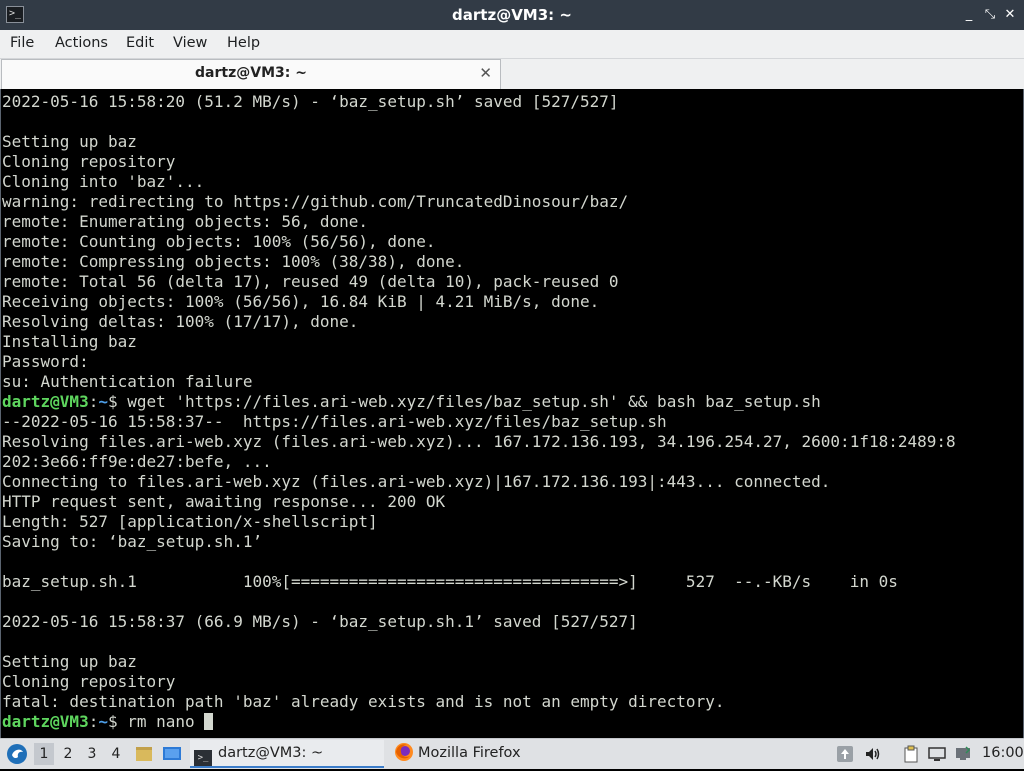  Describe the element at coordinates (144, 754) in the screenshot. I see `file-manager-icon` at that location.